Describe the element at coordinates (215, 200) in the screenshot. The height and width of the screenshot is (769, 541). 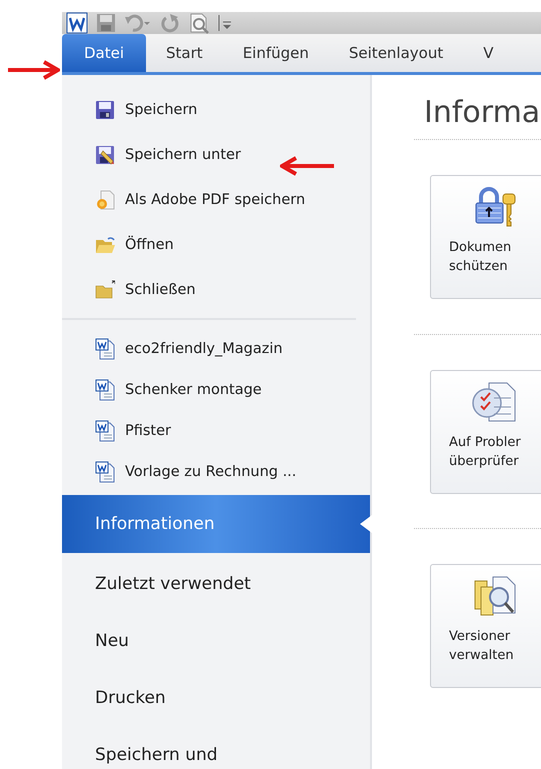
I see `menu-command-label: Als Adobe PDF speichern` at that location.